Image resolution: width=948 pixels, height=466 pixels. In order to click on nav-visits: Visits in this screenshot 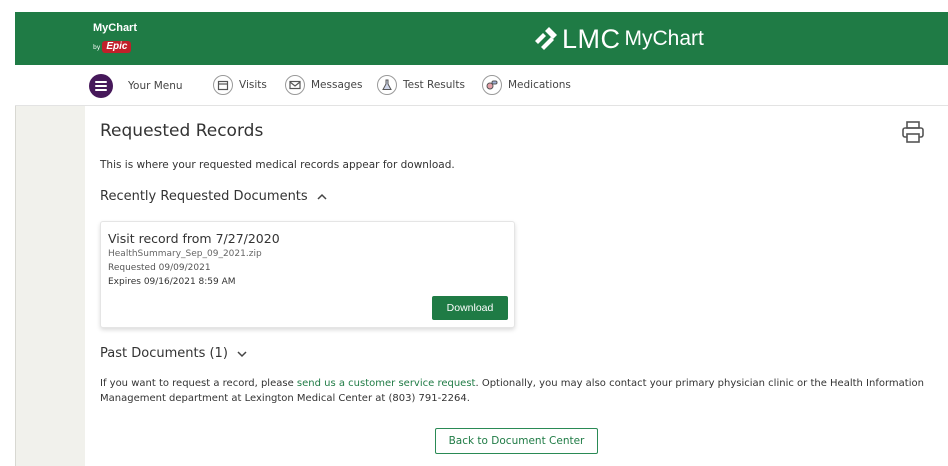, I will do `click(240, 85)`.